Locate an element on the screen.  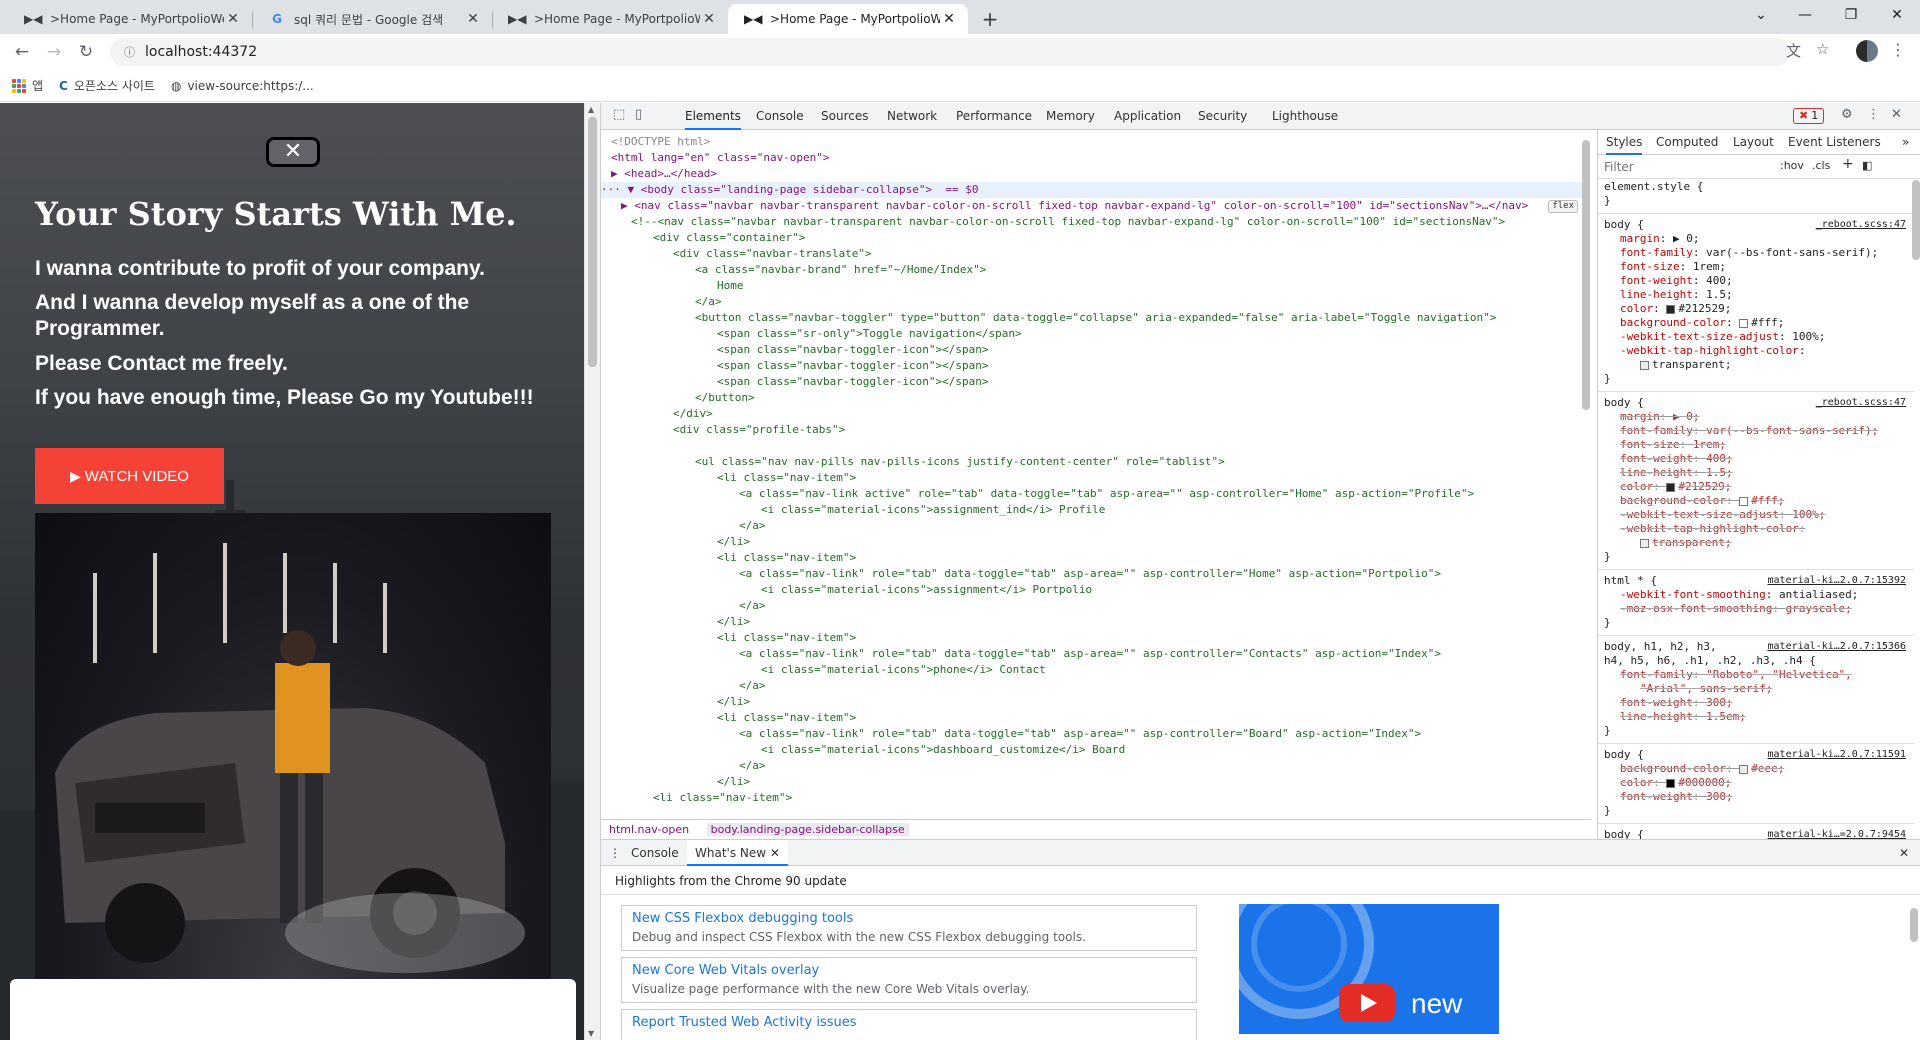
feature-title: New Core Web Vitals overlay is located at coordinates (909, 970).